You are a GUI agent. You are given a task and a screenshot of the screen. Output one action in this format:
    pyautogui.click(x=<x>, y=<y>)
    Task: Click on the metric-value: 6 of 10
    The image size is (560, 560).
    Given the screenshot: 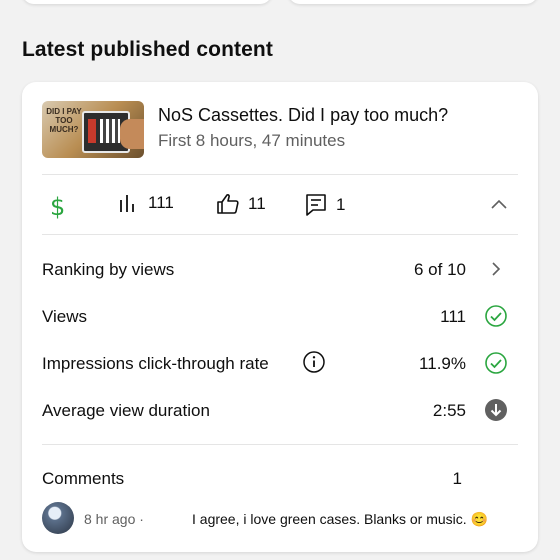 What is the action you would take?
    pyautogui.click(x=440, y=269)
    